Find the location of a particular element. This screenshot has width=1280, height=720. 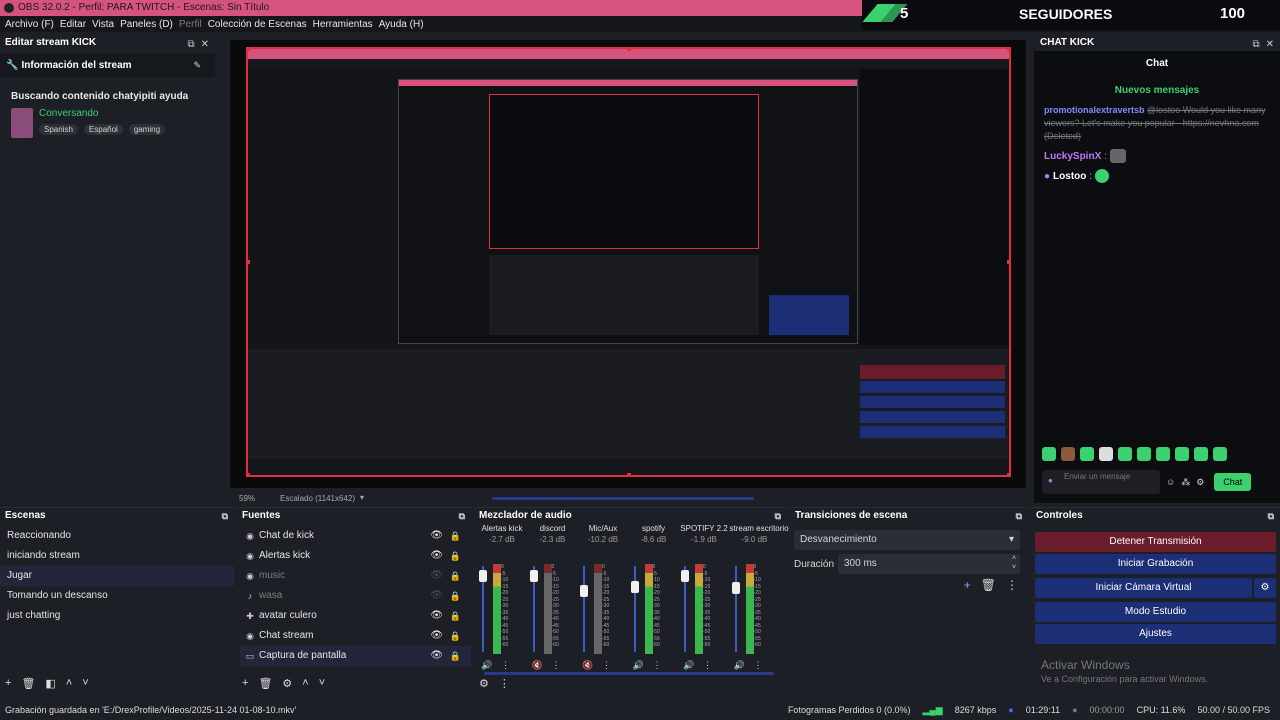

stream-info-section: Información del stream is located at coordinates (77, 65).